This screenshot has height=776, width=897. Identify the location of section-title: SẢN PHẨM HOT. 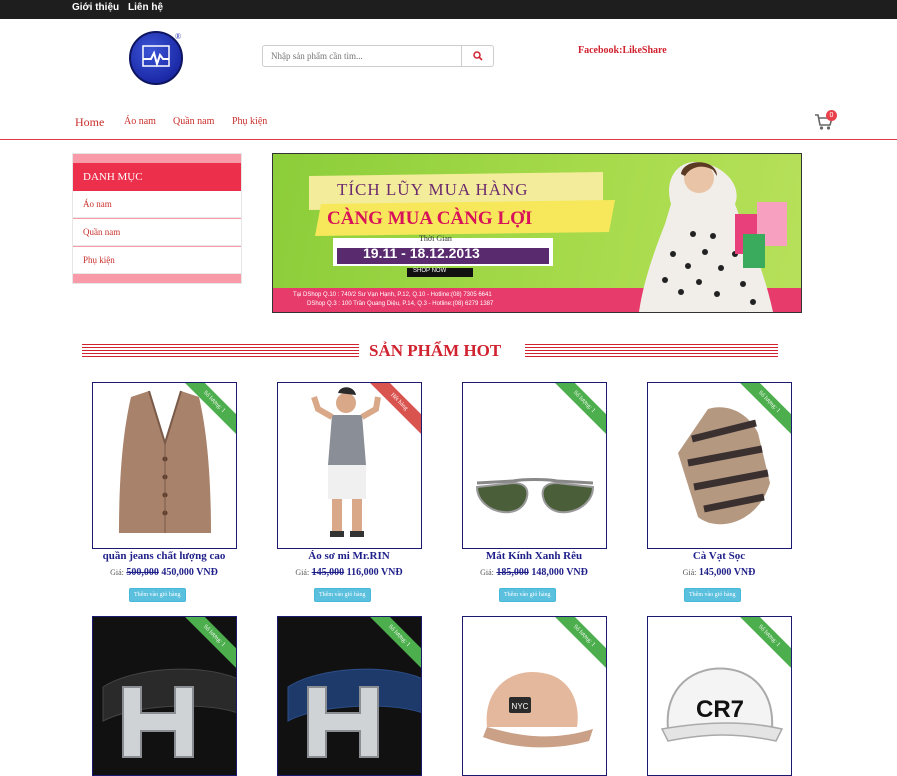
(435, 350).